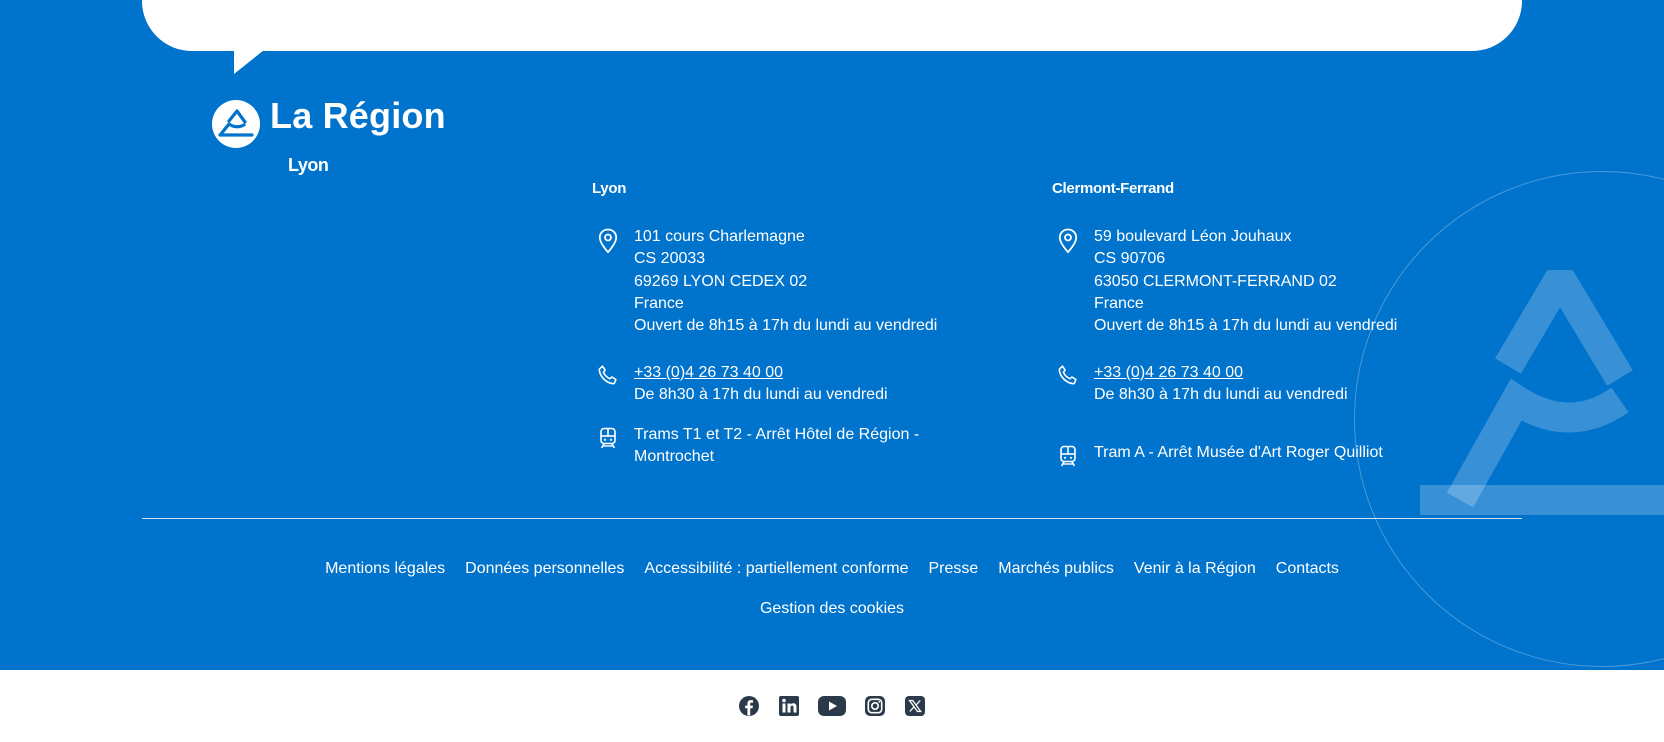 This screenshot has width=1664, height=742. Describe the element at coordinates (1193, 236) in the screenshot. I see `address-line: 59 boulevard Léon Jouhaux` at that location.